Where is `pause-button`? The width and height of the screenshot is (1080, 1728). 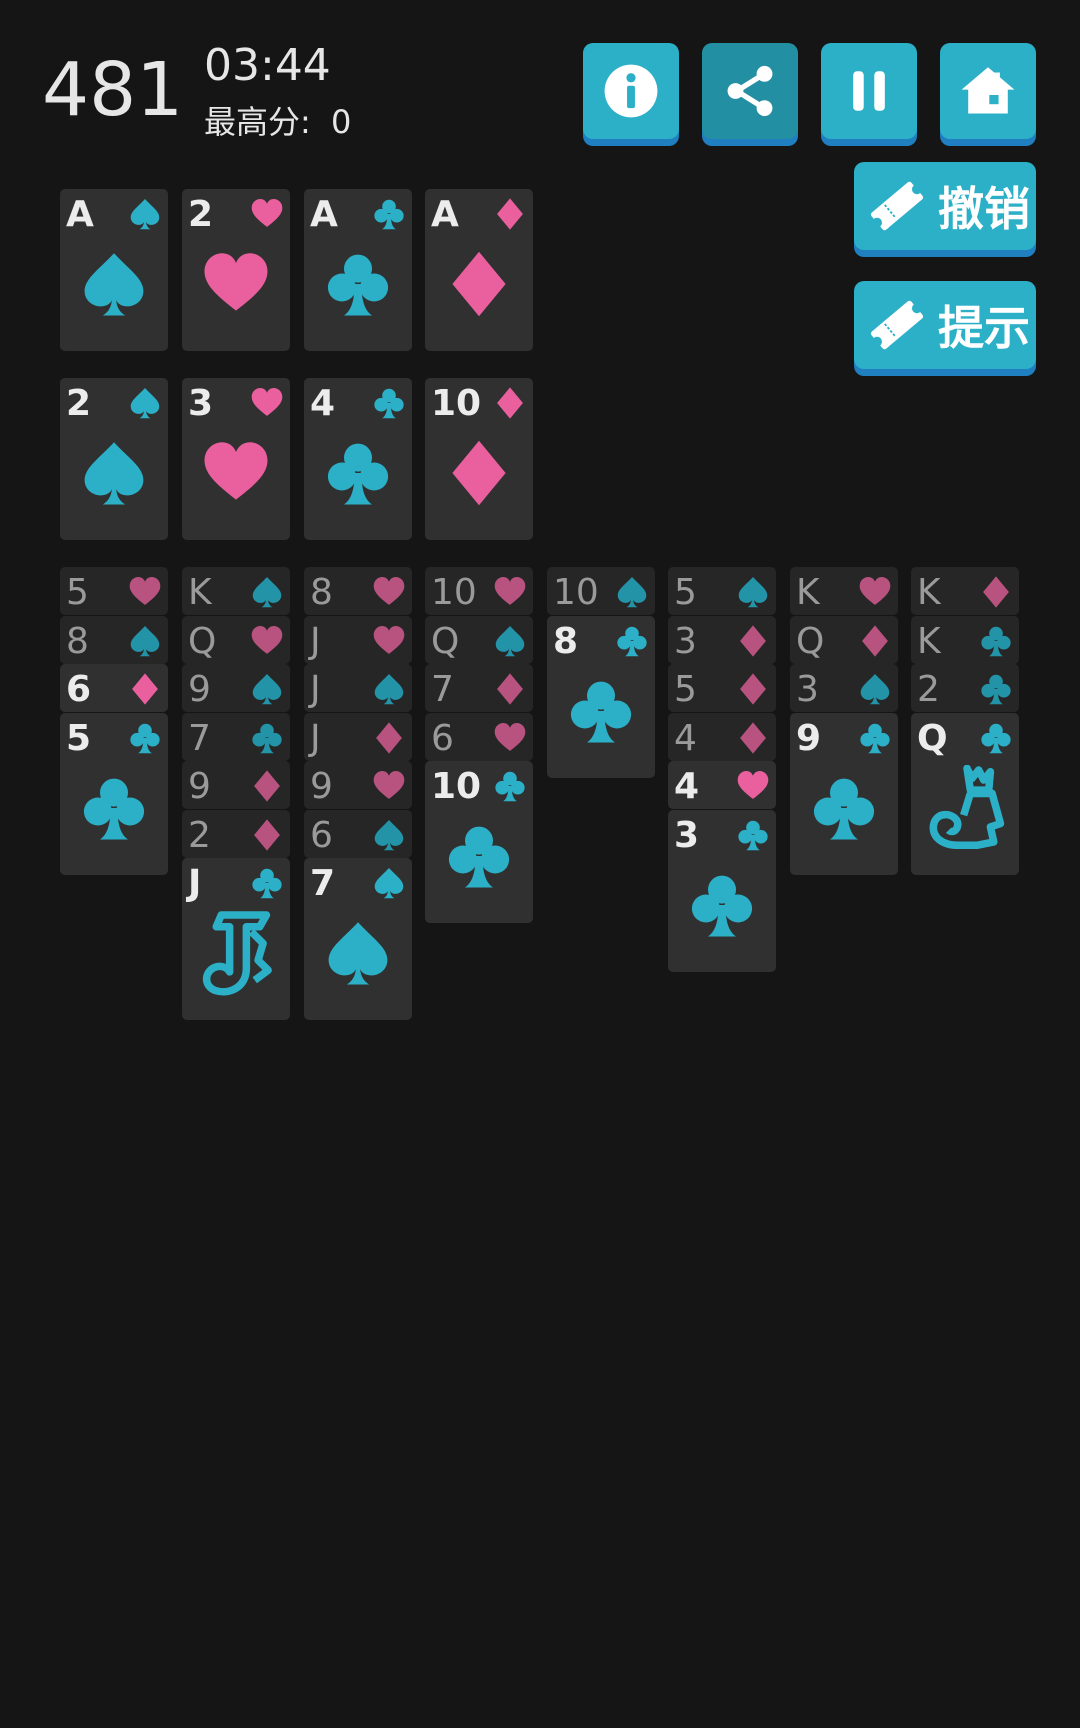 pause-button is located at coordinates (869, 91).